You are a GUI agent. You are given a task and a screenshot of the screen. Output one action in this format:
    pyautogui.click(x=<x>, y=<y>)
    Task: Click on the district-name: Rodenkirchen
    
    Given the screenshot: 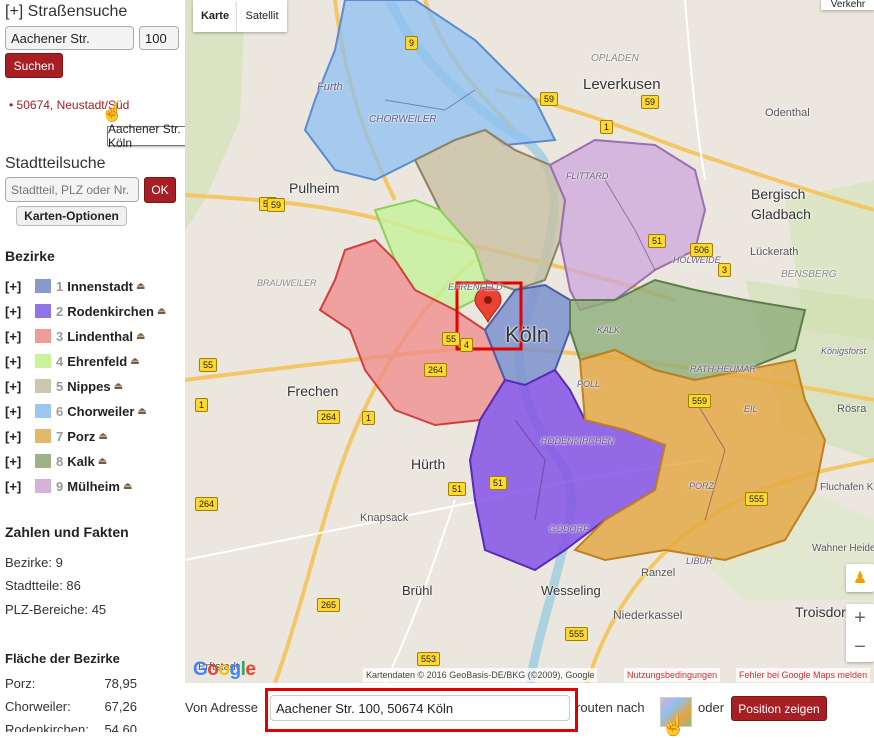 What is the action you would take?
    pyautogui.click(x=110, y=311)
    